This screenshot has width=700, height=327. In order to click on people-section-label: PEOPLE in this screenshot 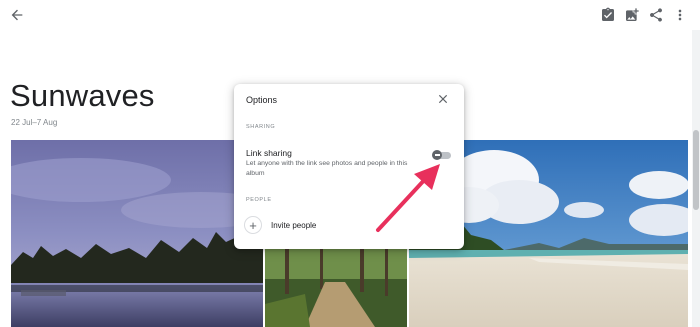, I will do `click(259, 200)`.